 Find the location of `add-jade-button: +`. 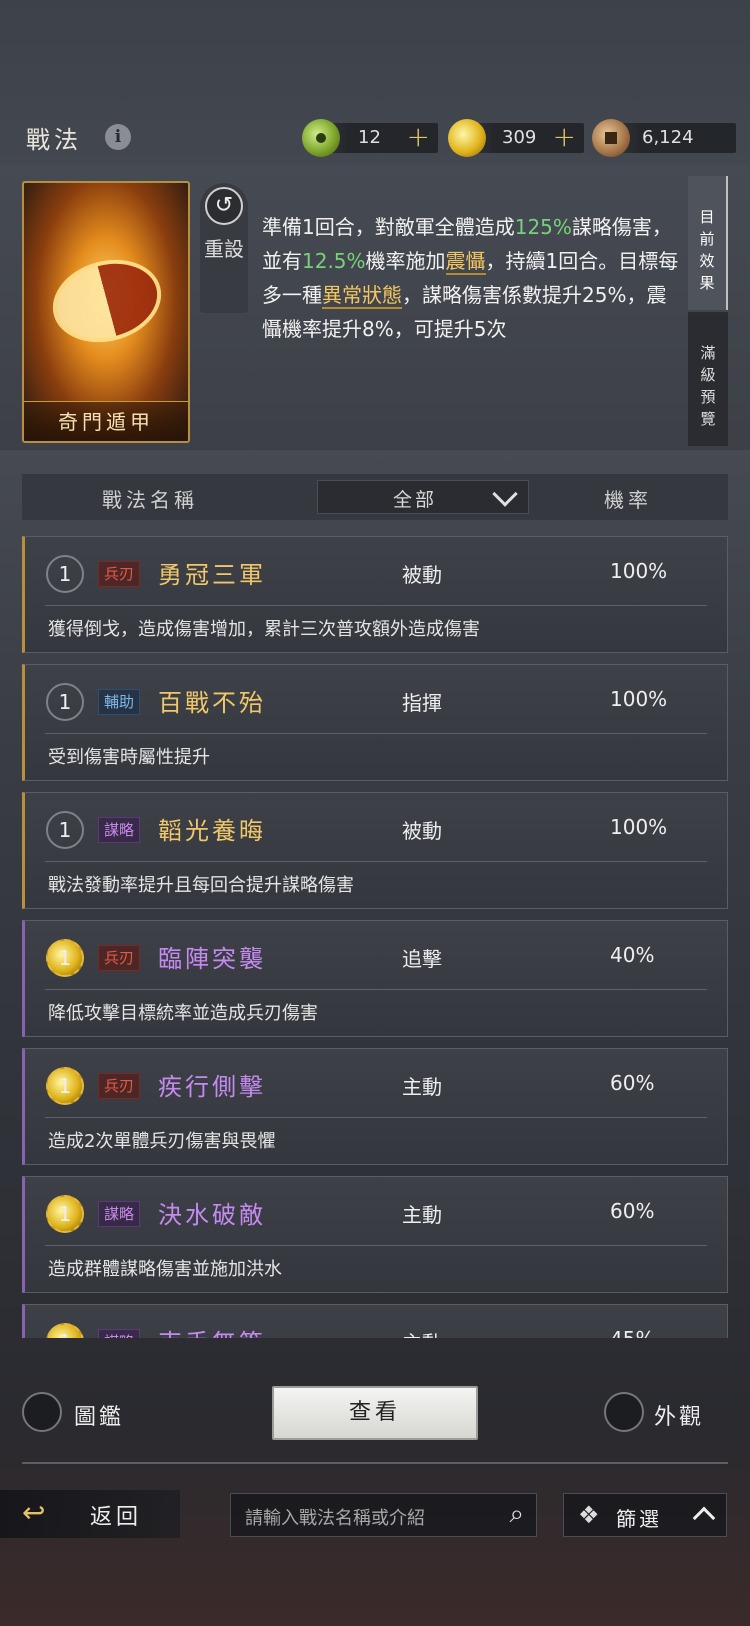

add-jade-button: + is located at coordinates (418, 136).